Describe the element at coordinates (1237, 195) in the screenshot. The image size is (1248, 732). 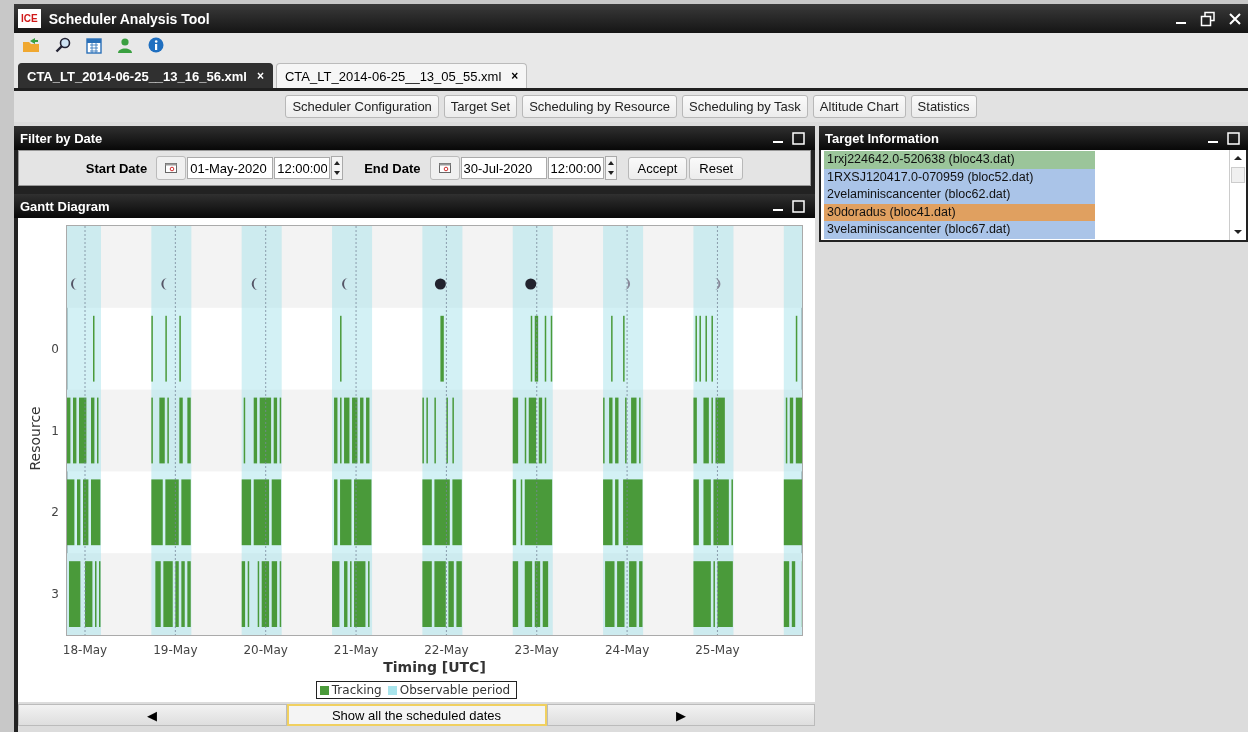
I see `scrollbar` at that location.